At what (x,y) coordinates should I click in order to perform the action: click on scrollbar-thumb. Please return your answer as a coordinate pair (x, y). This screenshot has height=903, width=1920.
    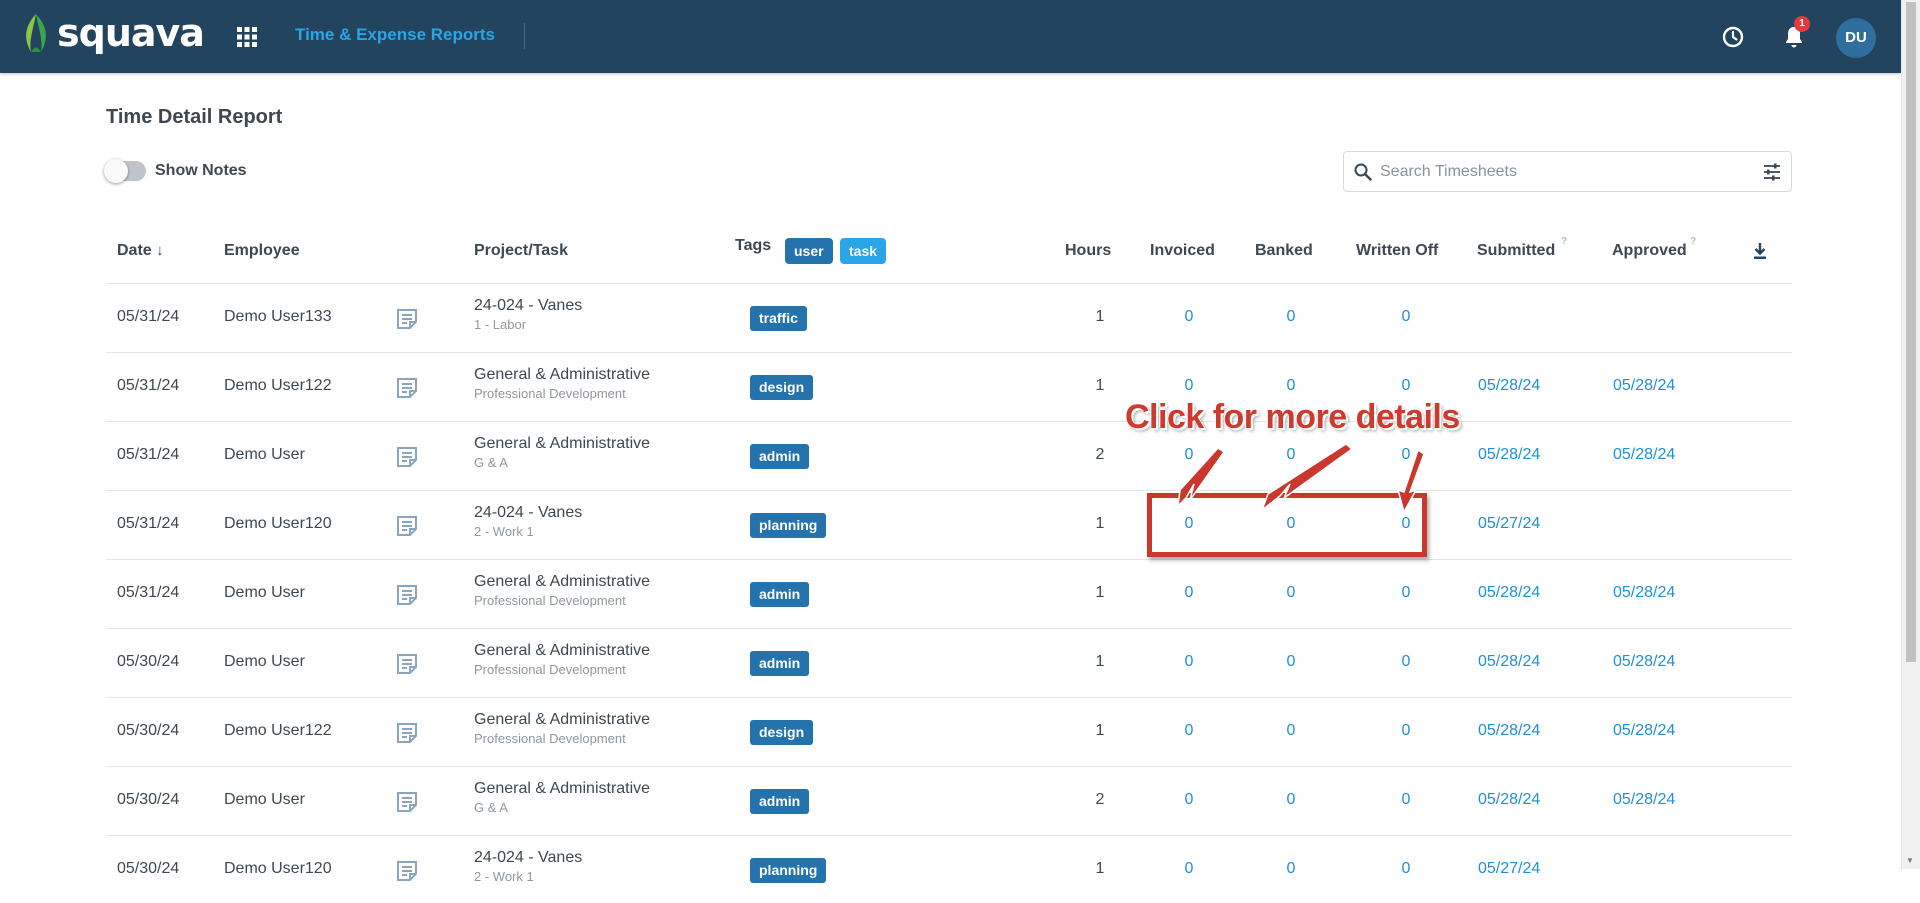
    Looking at the image, I should click on (1911, 332).